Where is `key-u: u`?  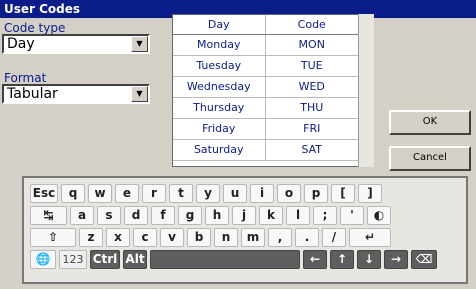 key-u: u is located at coordinates (235, 193).